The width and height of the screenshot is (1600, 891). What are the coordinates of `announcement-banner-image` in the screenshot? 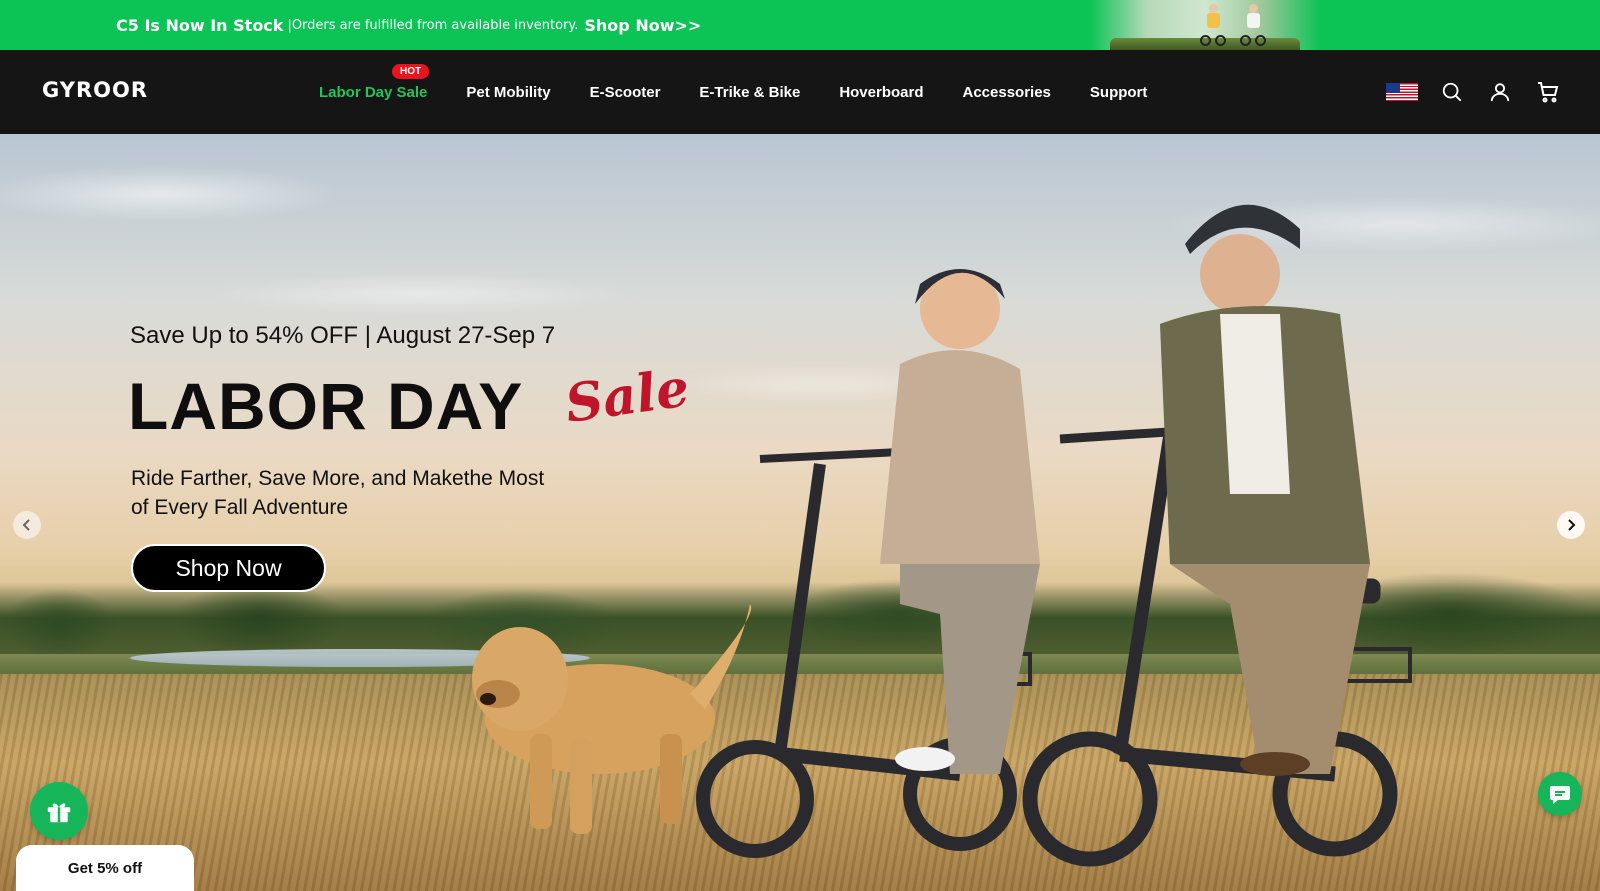 It's located at (1205, 25).